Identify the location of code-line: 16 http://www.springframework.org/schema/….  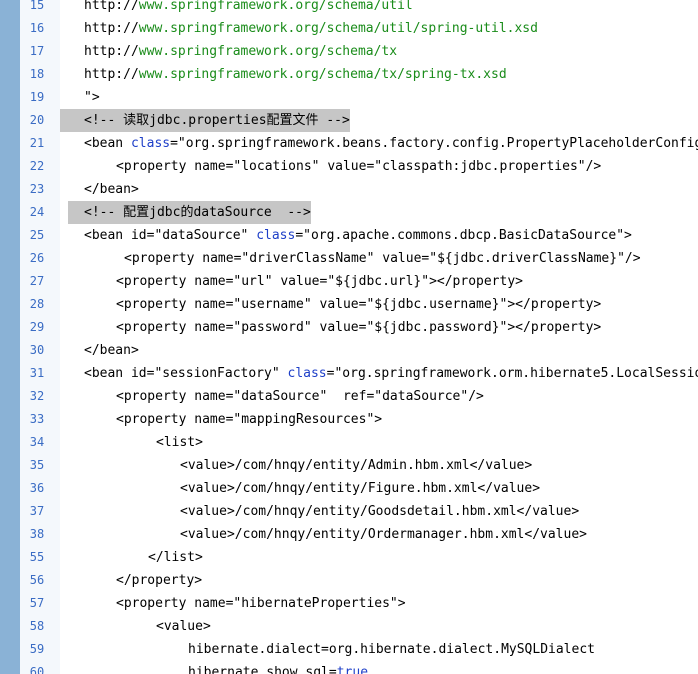
(349, 28).